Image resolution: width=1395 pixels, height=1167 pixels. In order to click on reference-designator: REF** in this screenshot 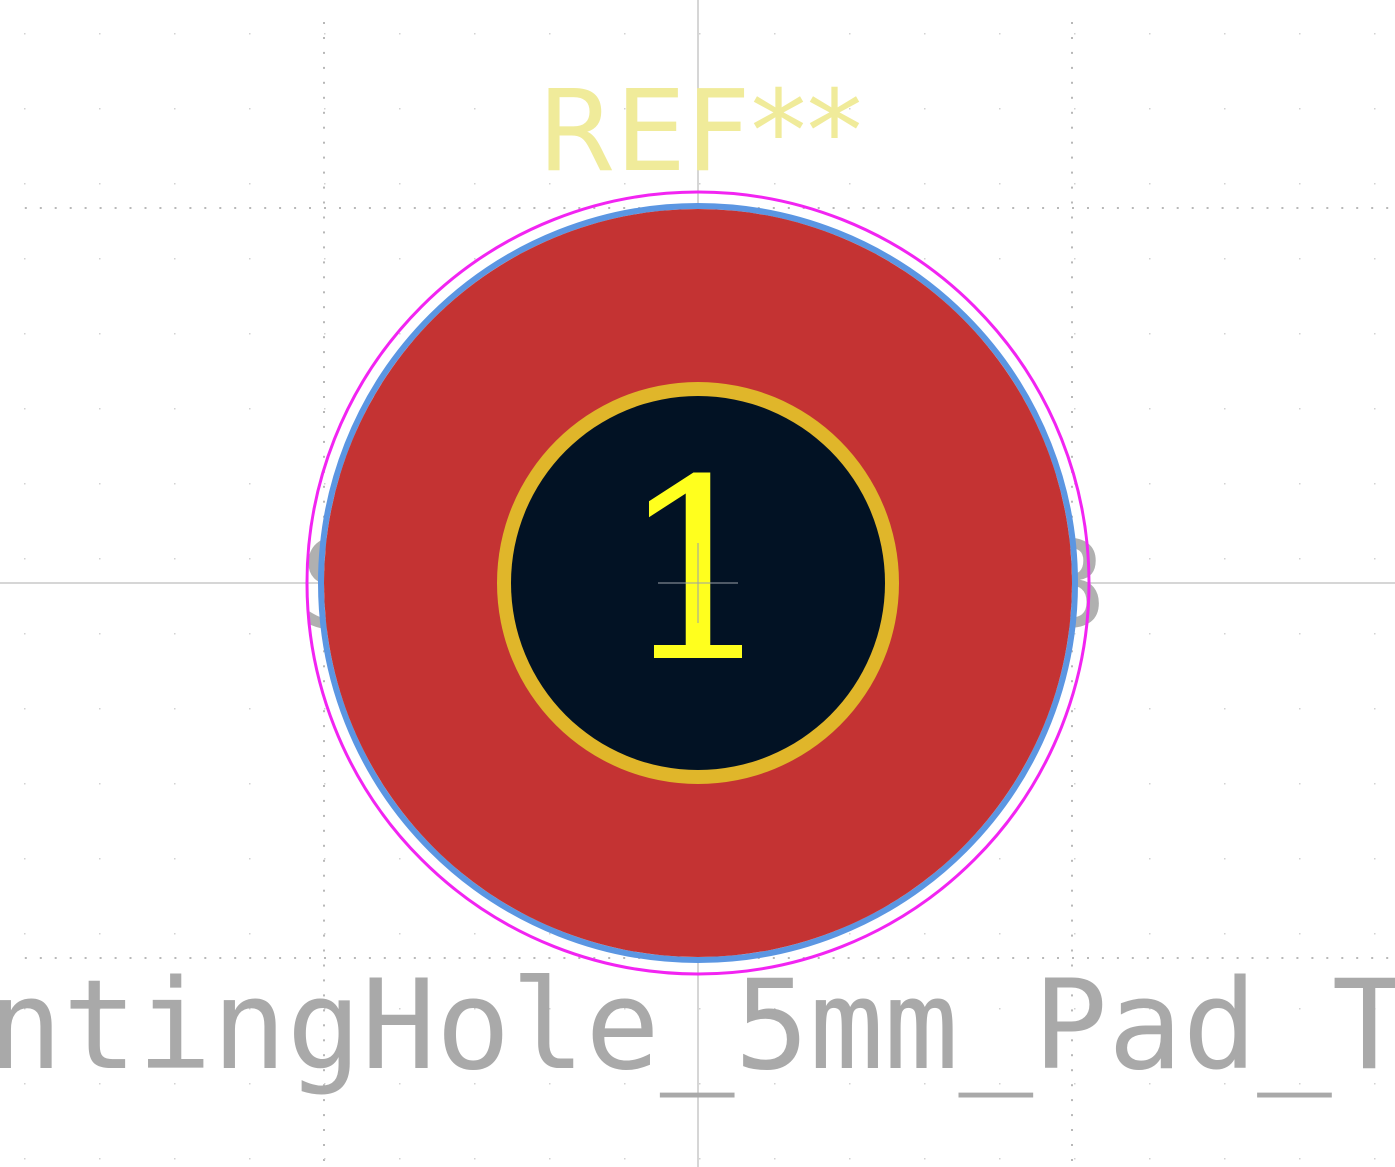, I will do `click(699, 132)`.